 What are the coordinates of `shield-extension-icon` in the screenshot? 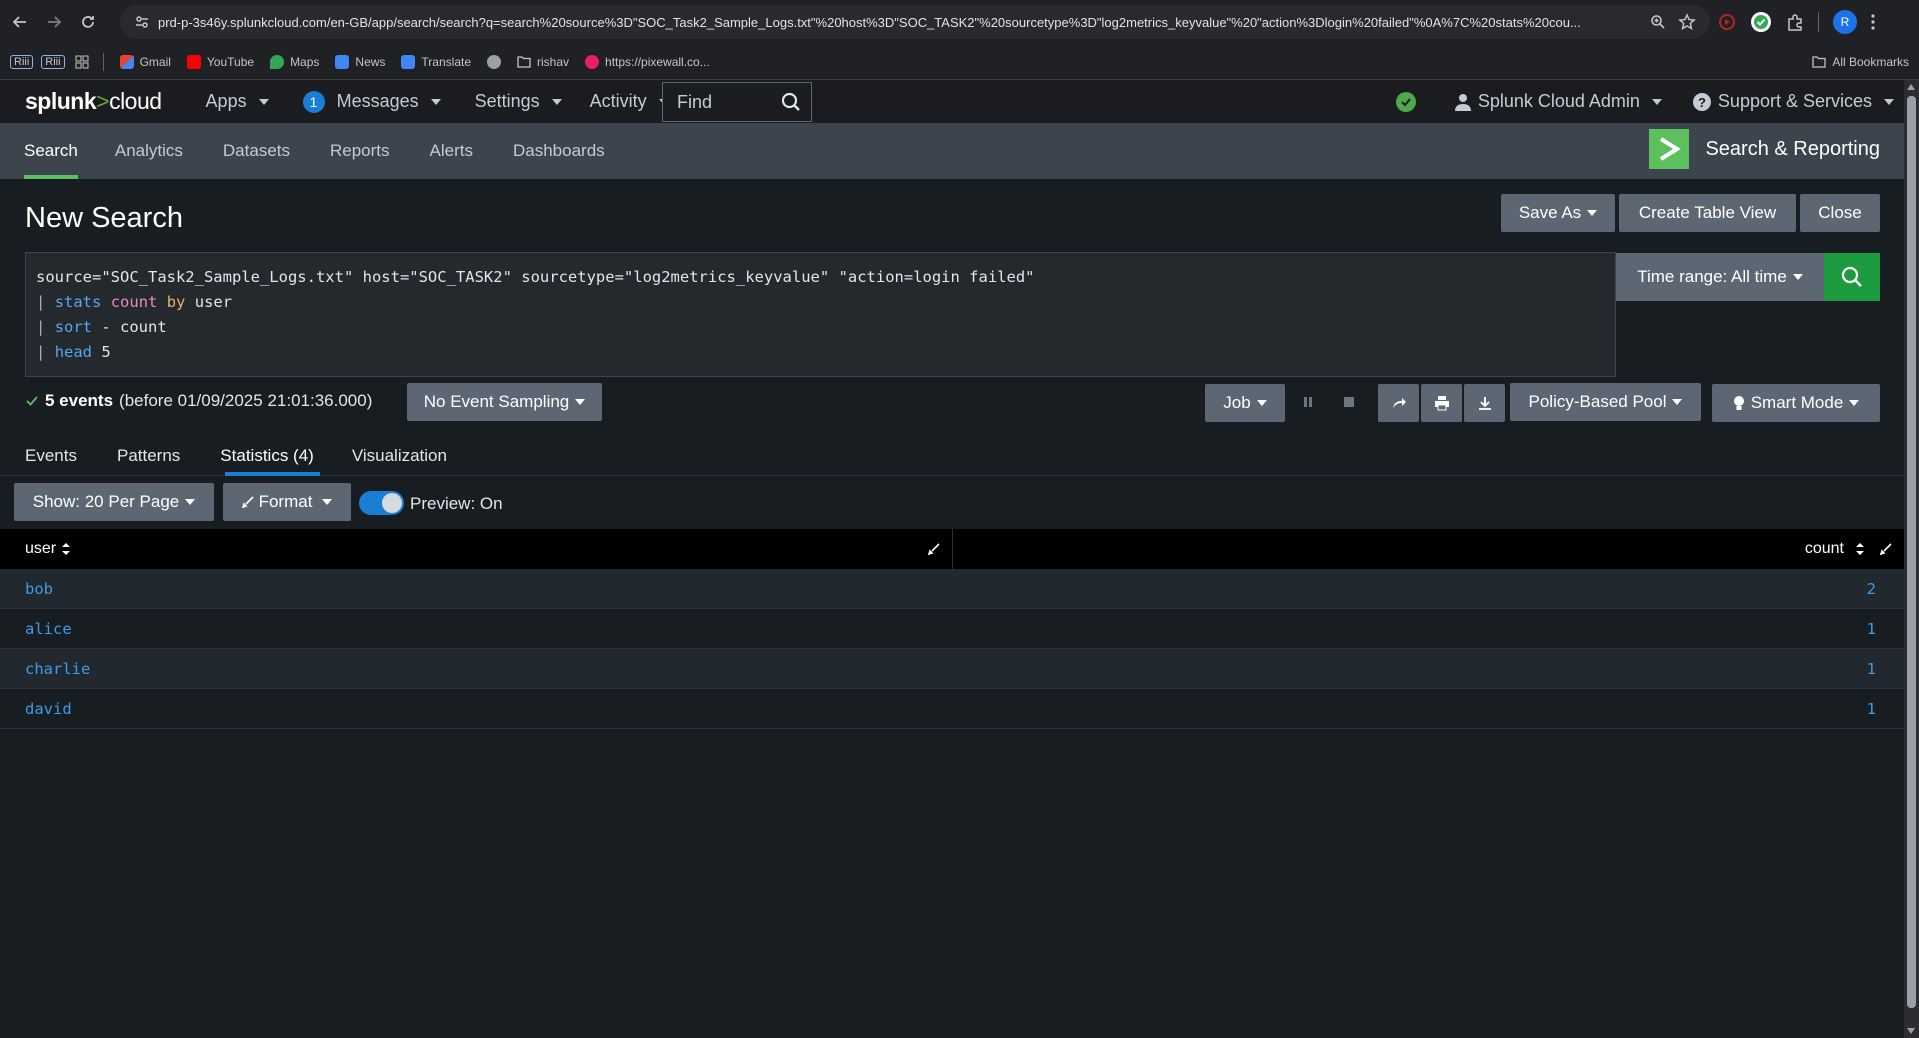 It's located at (1761, 22).